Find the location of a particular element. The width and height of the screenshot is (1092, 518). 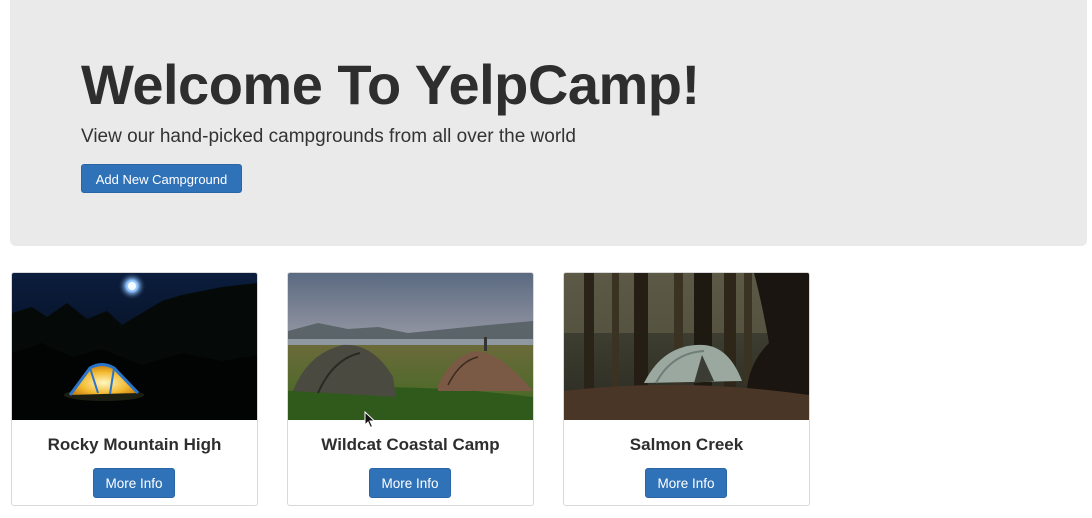

campground-card: Salmon Creek More Info is located at coordinates (686, 389).